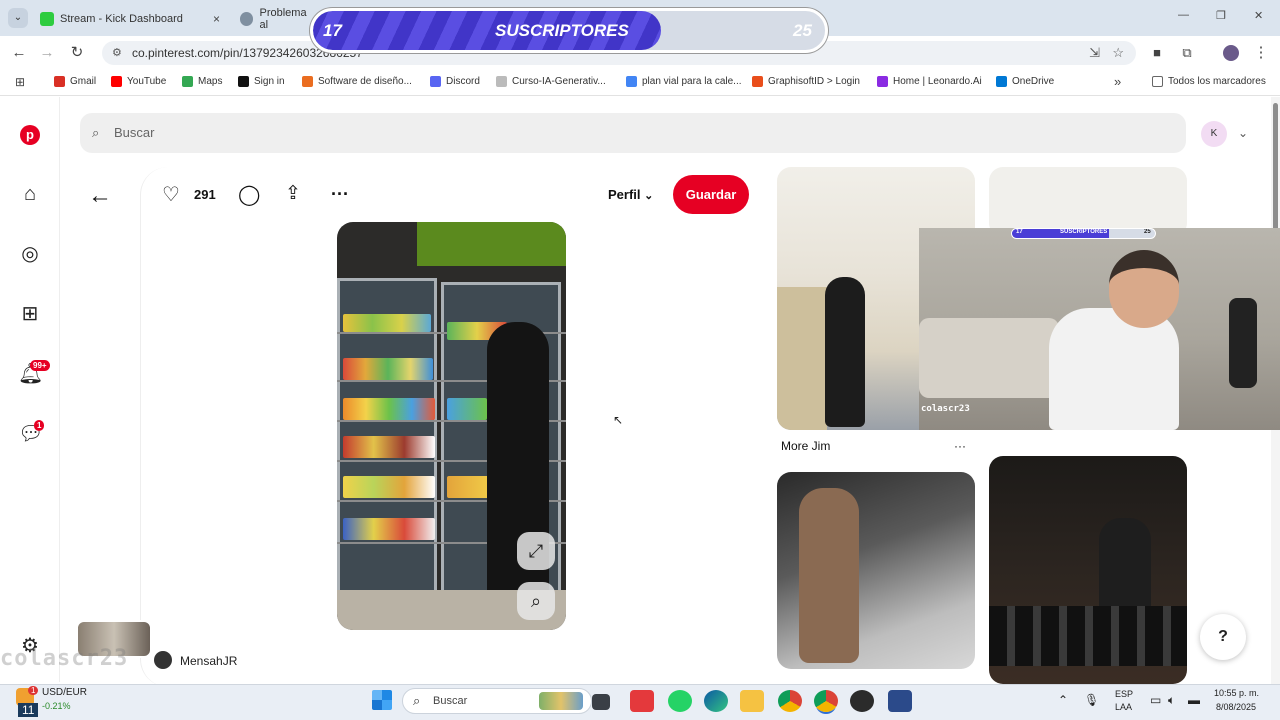 The image size is (1280, 720). What do you see at coordinates (20, 82) in the screenshot?
I see `apps-grid-icon: ⊞` at bounding box center [20, 82].